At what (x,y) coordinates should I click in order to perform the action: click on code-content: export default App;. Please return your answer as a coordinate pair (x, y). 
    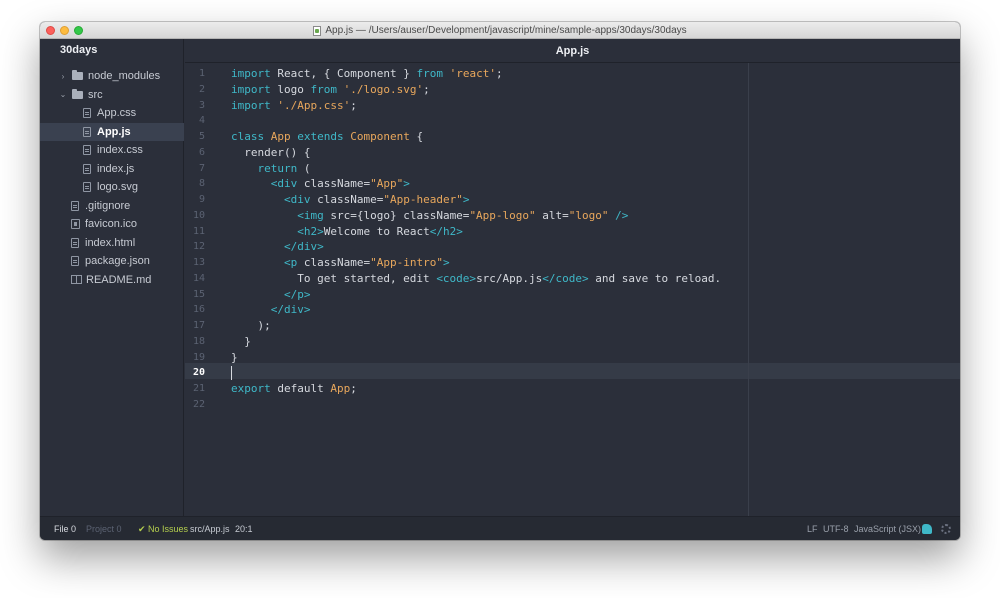
    Looking at the image, I should click on (294, 389).